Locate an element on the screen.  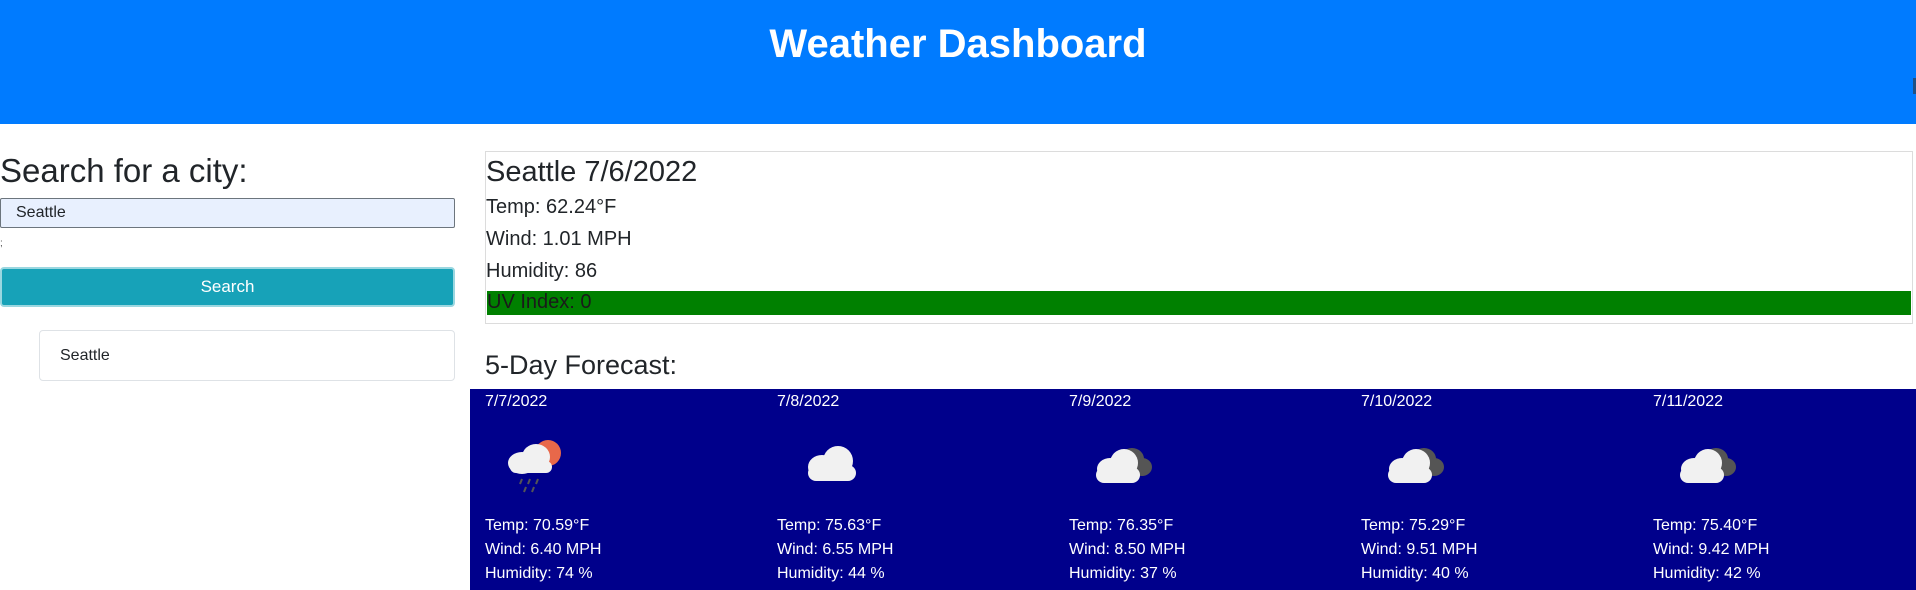
forecast-humidity: Humidity: 74 % is located at coordinates (539, 573).